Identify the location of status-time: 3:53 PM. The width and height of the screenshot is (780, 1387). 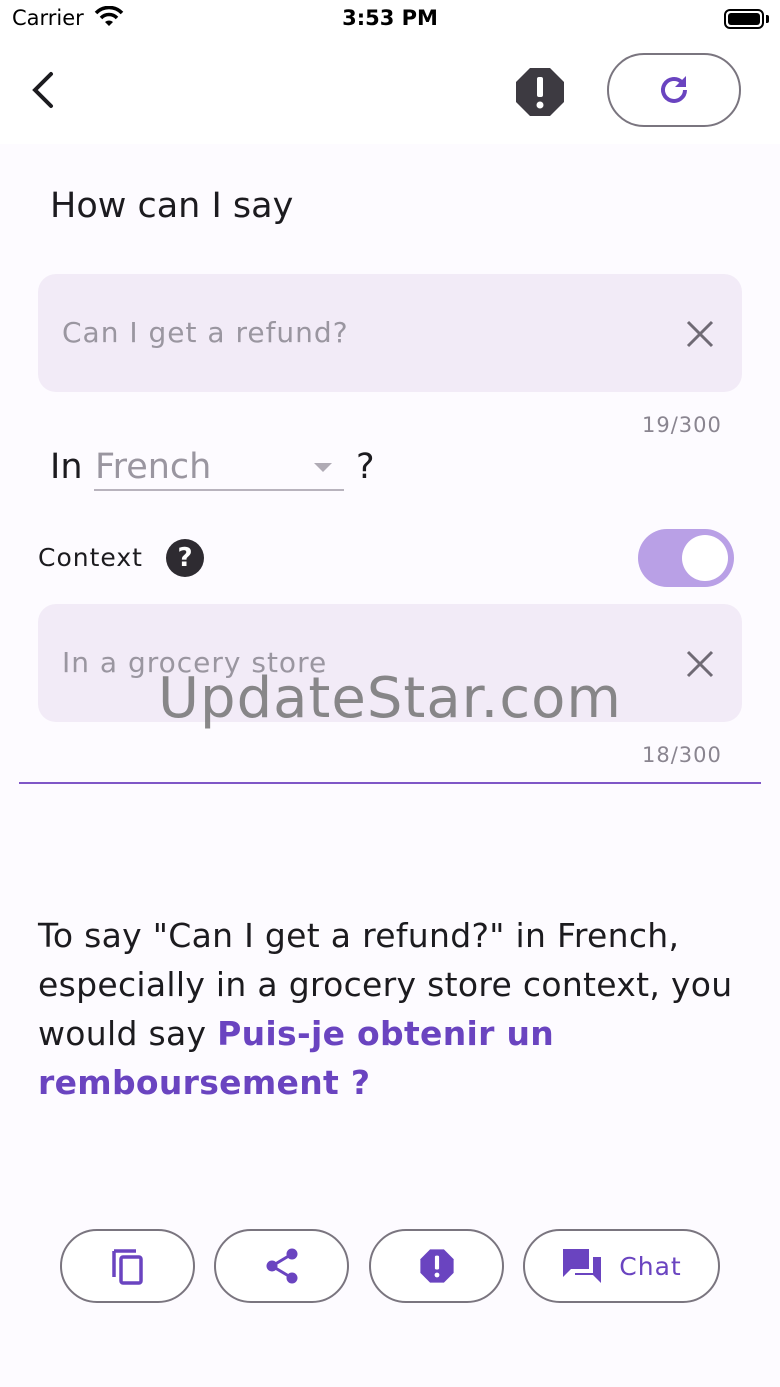
(390, 18).